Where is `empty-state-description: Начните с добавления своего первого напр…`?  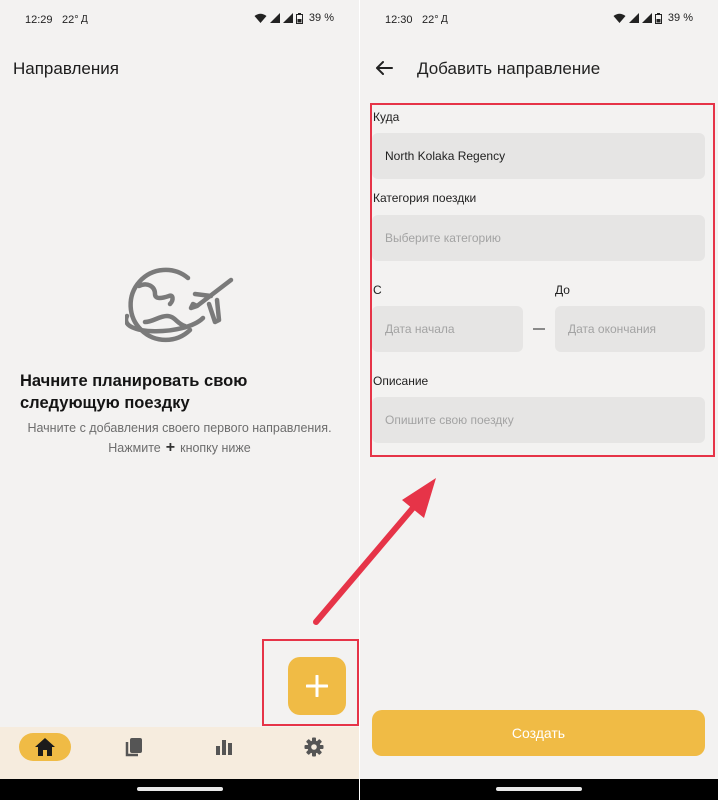
empty-state-description: Начните с добавления своего первого напр… is located at coordinates (179, 438).